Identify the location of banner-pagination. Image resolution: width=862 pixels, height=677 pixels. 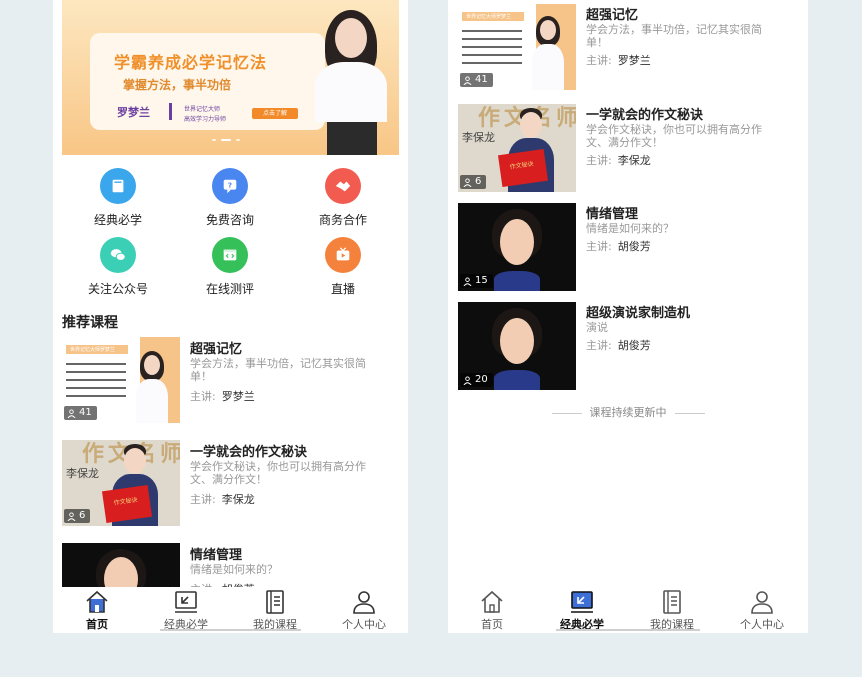
(226, 140).